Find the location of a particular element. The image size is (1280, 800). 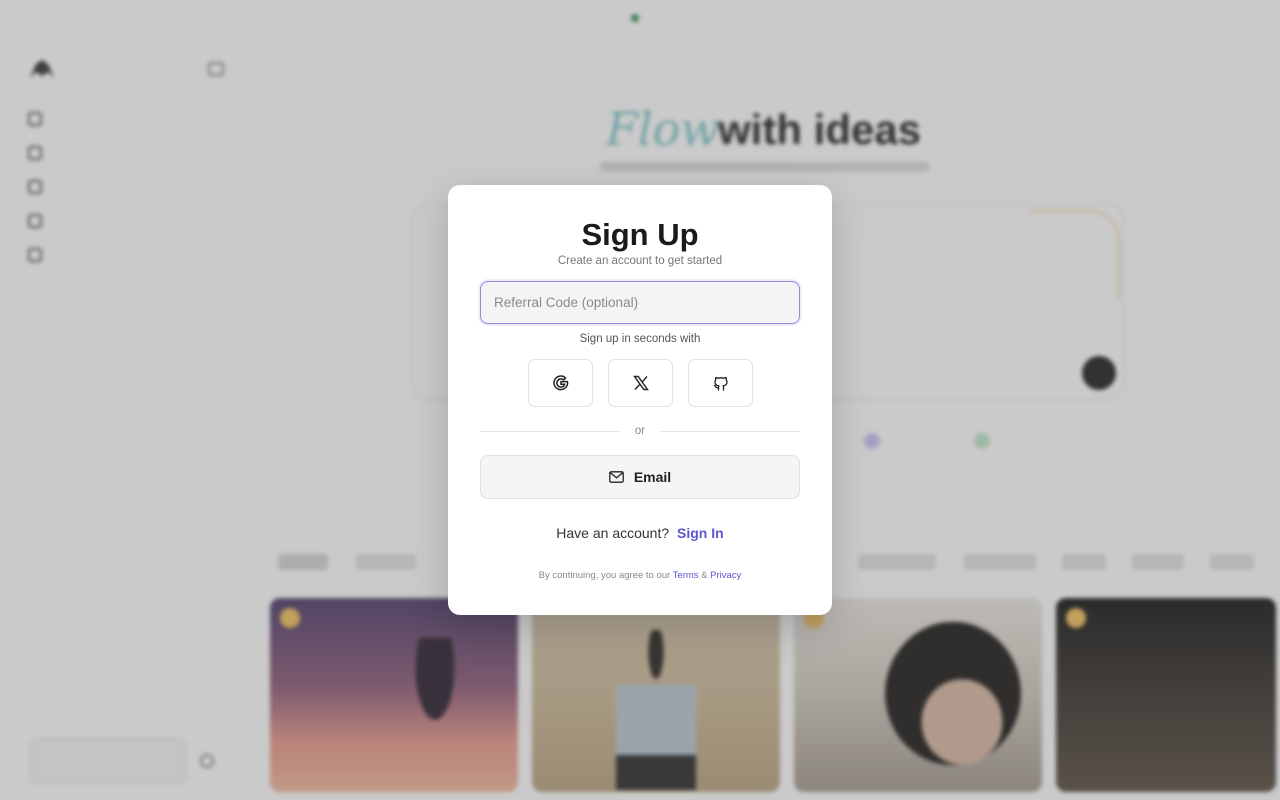

modal-subtitle: Create an account to get started is located at coordinates (640, 261).